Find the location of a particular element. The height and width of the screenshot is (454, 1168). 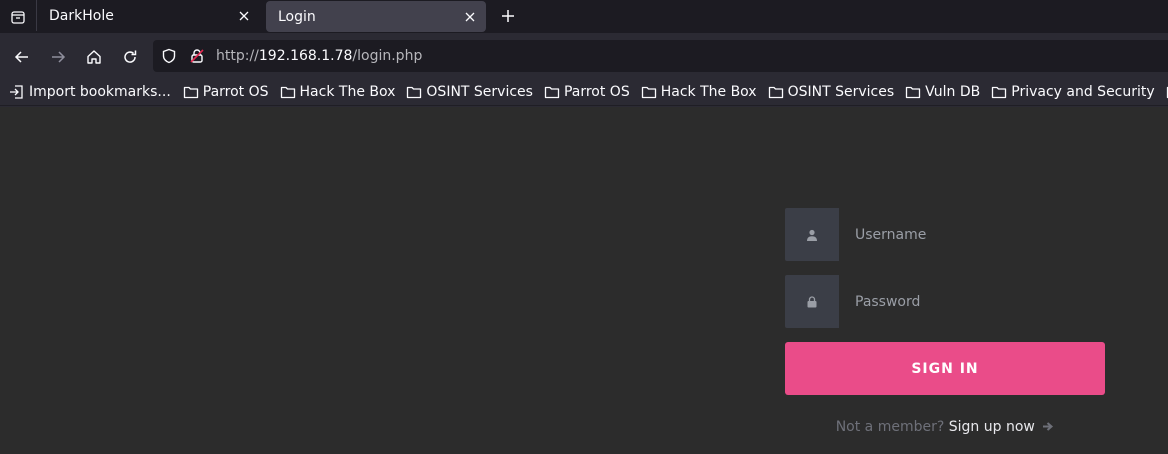

url-text: http://192.168.1.78/login.php is located at coordinates (319, 56).